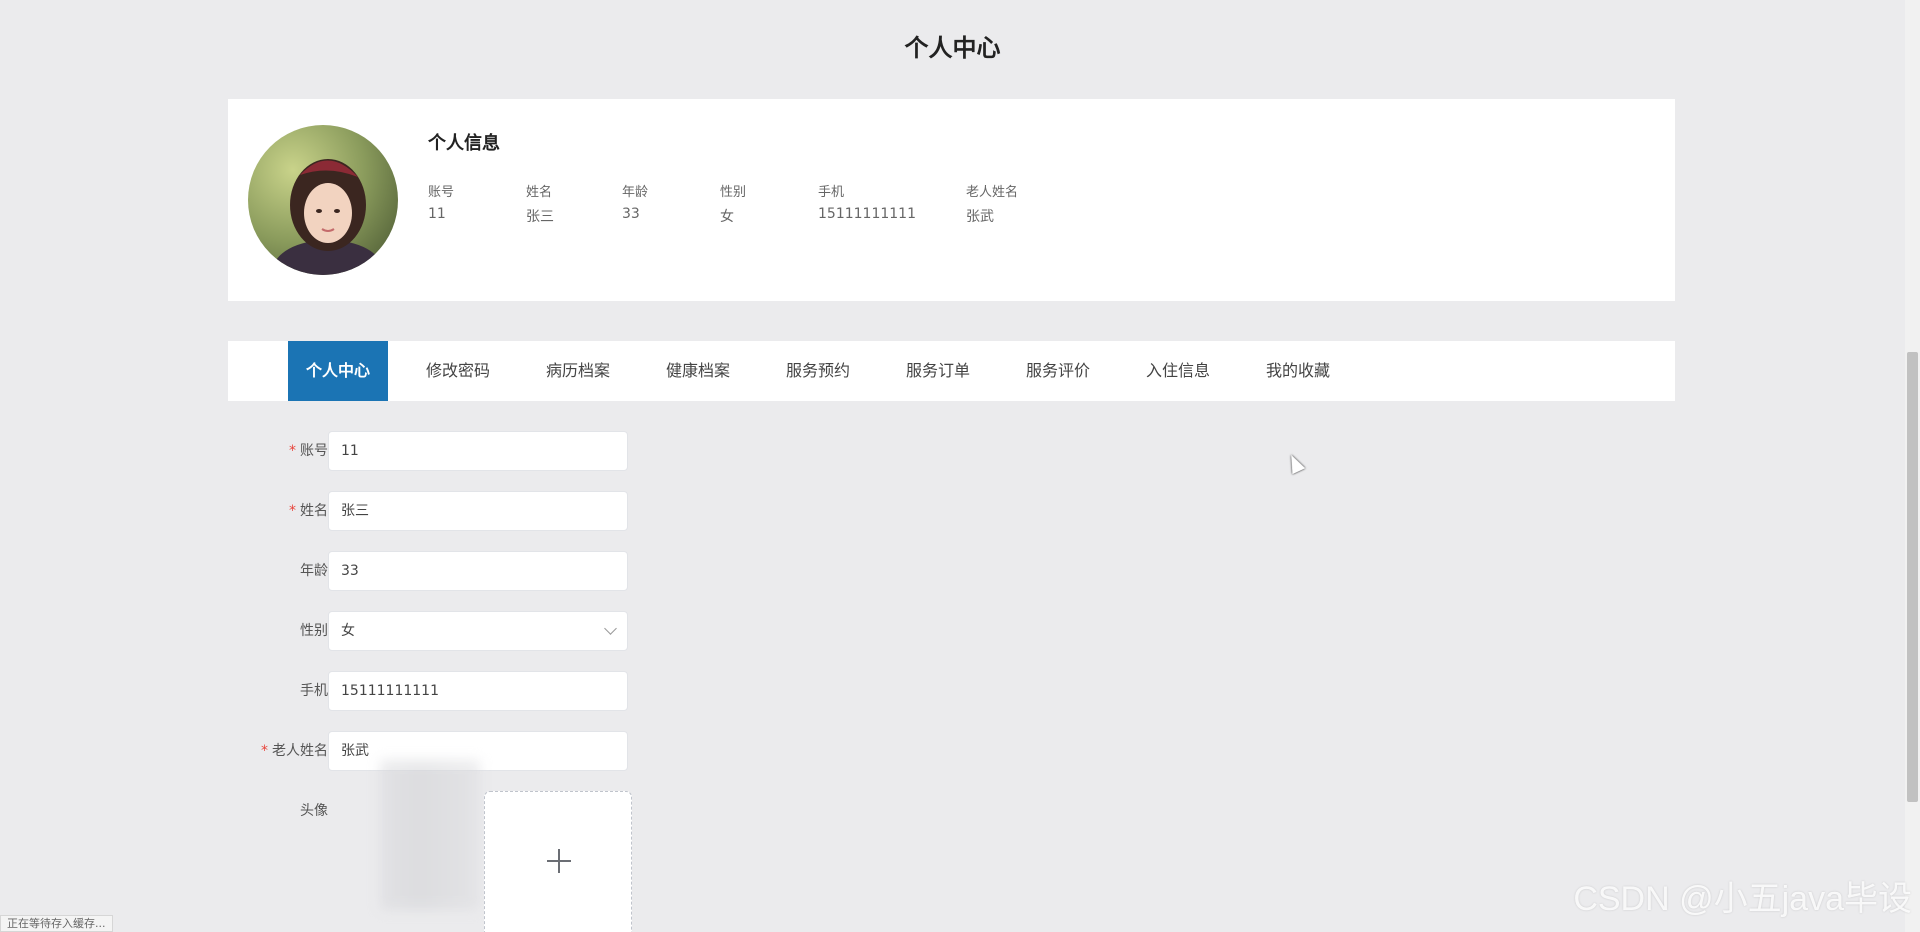 The image size is (1920, 932). I want to click on plus-icon-vertical, so click(559, 861).